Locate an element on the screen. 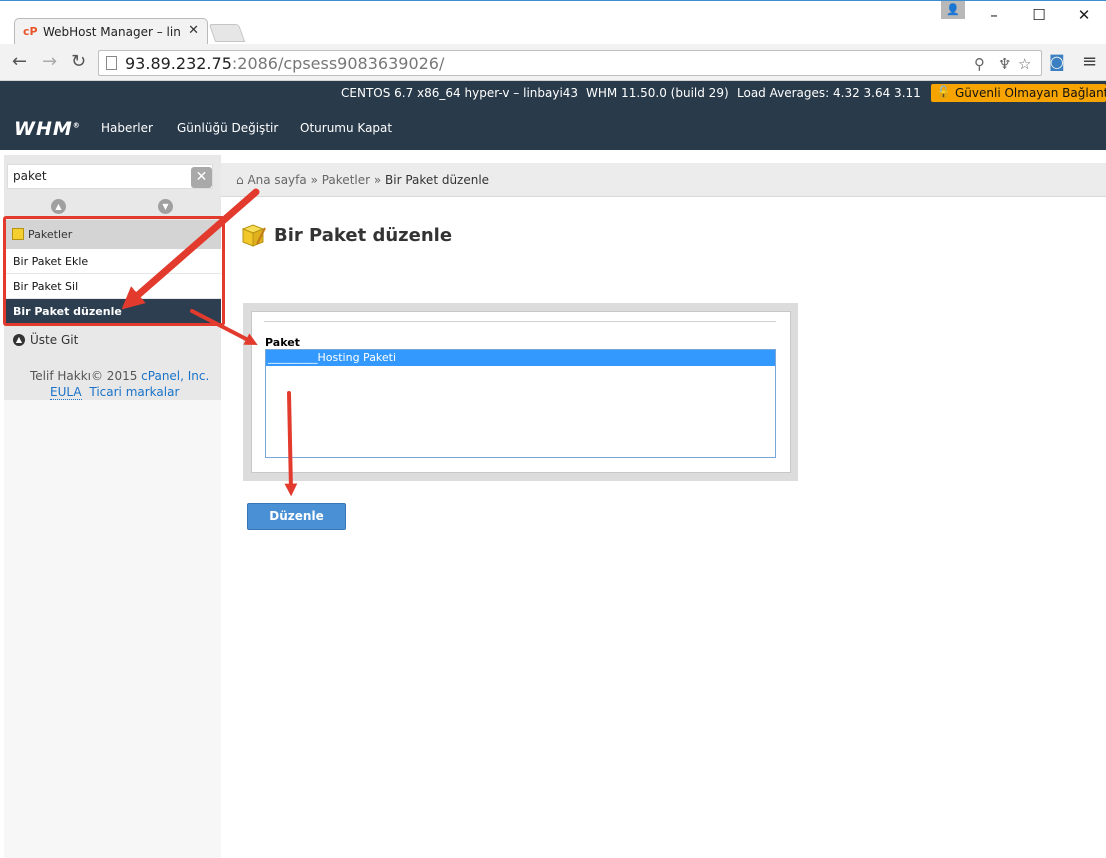 The width and height of the screenshot is (1106, 858). whm-version: WHM 11.50.0 (build 29) is located at coordinates (657, 93).